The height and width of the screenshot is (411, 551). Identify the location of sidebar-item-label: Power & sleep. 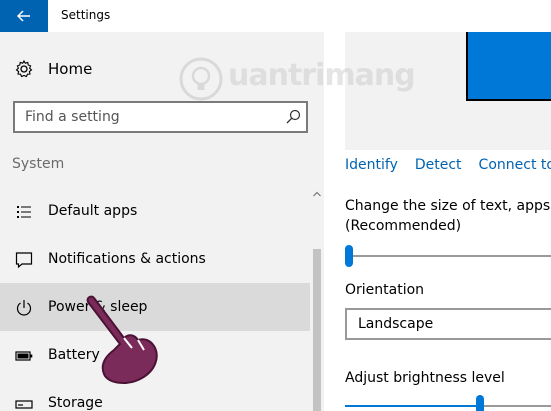
(98, 307).